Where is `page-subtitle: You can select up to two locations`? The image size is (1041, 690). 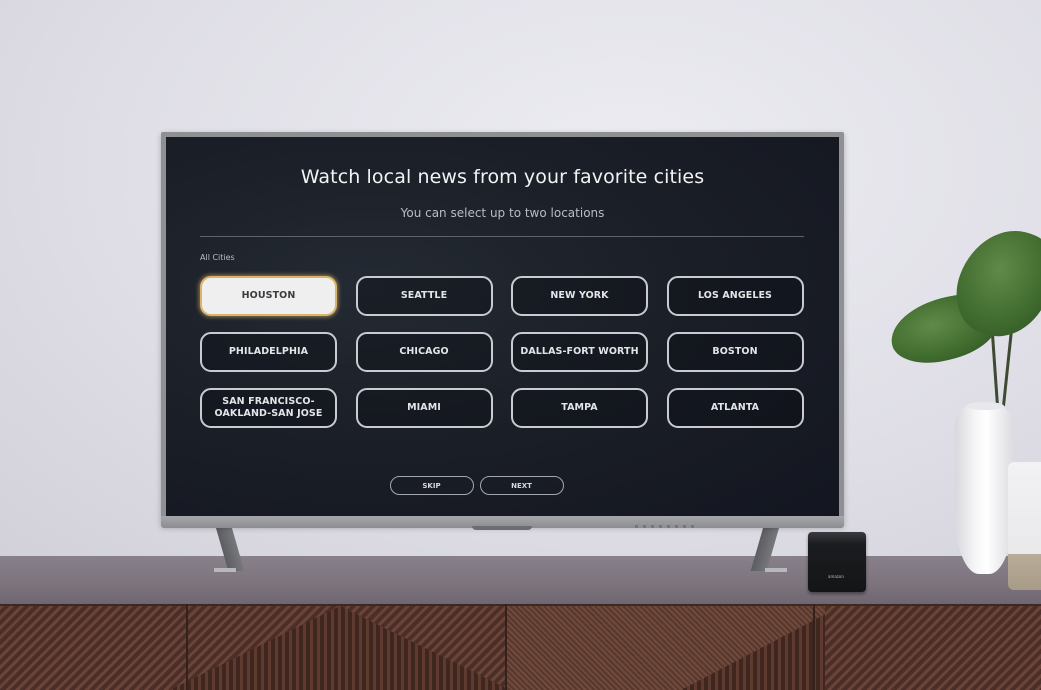 page-subtitle: You can select up to two locations is located at coordinates (502, 213).